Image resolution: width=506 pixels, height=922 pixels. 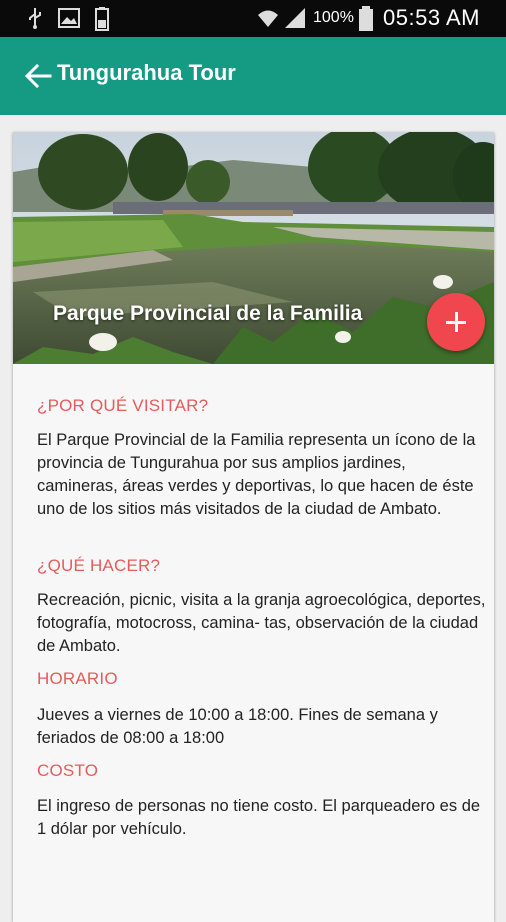 What do you see at coordinates (366, 18) in the screenshot?
I see `battery-icon` at bounding box center [366, 18].